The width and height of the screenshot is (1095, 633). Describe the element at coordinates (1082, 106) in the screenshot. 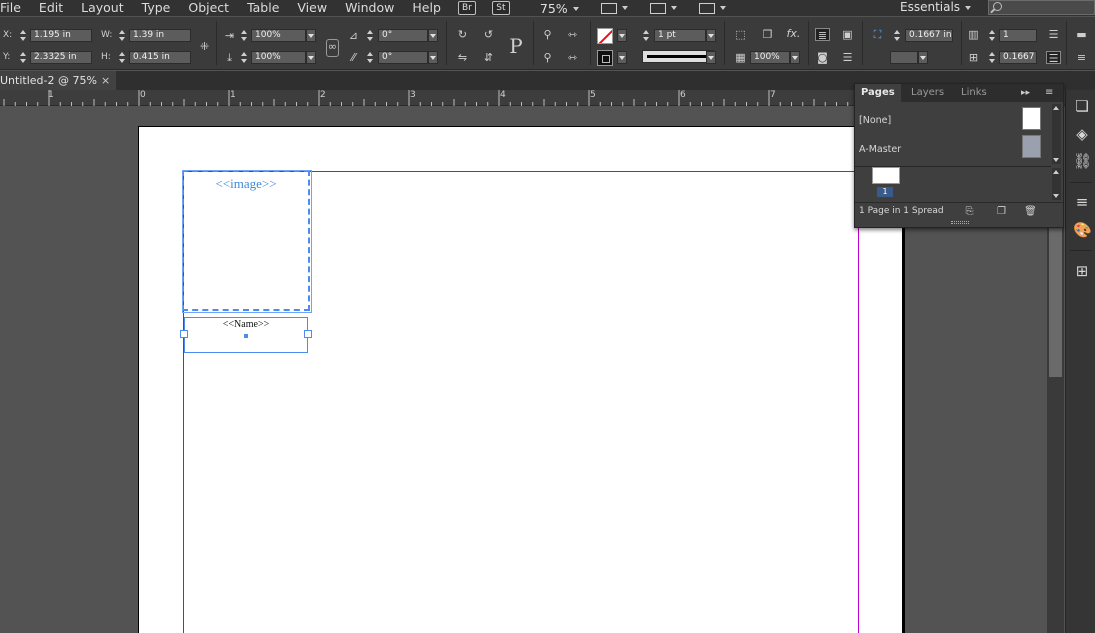

I see `pages-panel-icon: ❏` at that location.